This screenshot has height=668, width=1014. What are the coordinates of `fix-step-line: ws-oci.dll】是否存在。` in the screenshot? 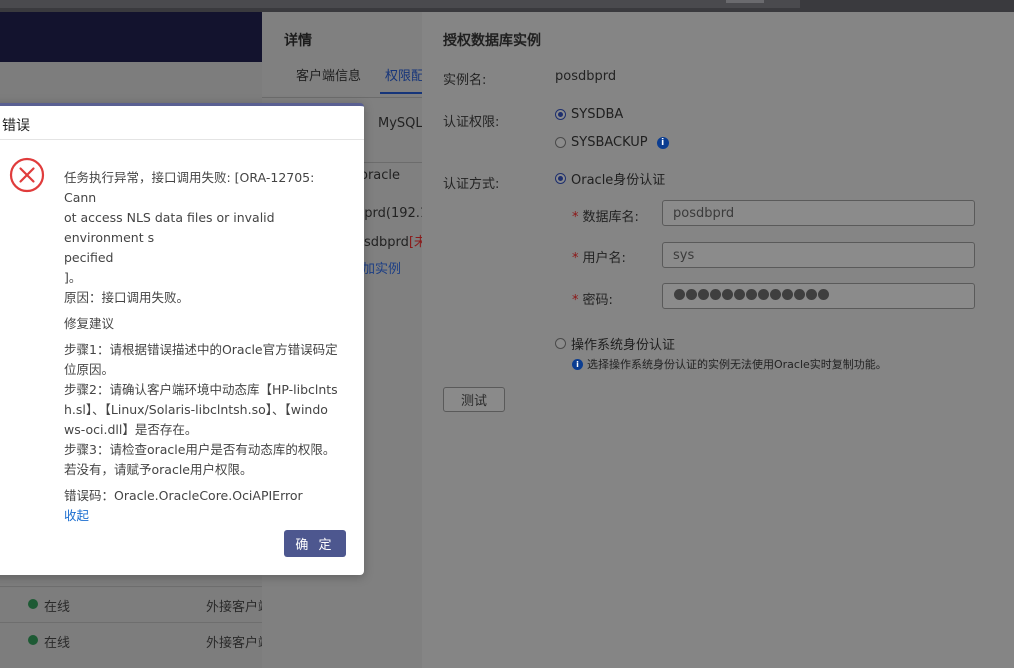 It's located at (131, 429).